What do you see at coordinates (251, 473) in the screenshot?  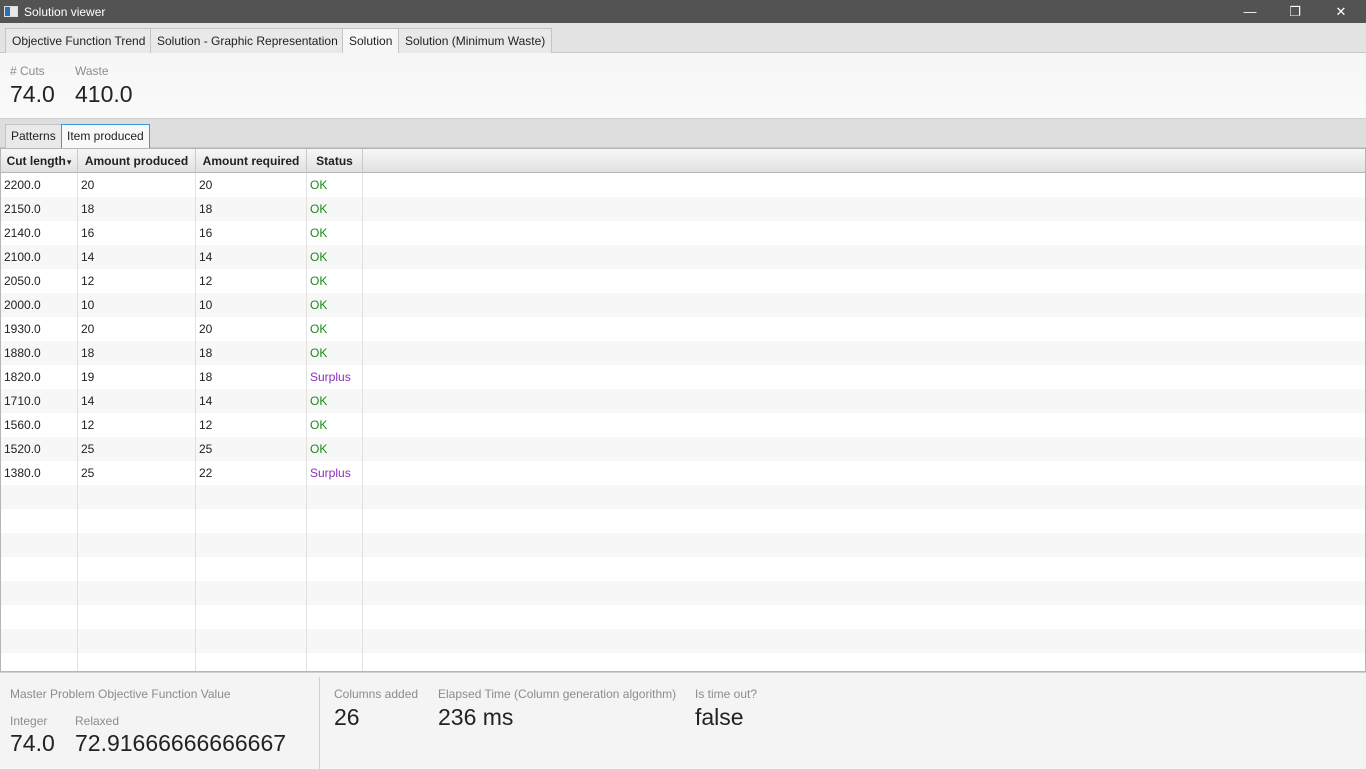 I see `amount-required-cell: 22` at bounding box center [251, 473].